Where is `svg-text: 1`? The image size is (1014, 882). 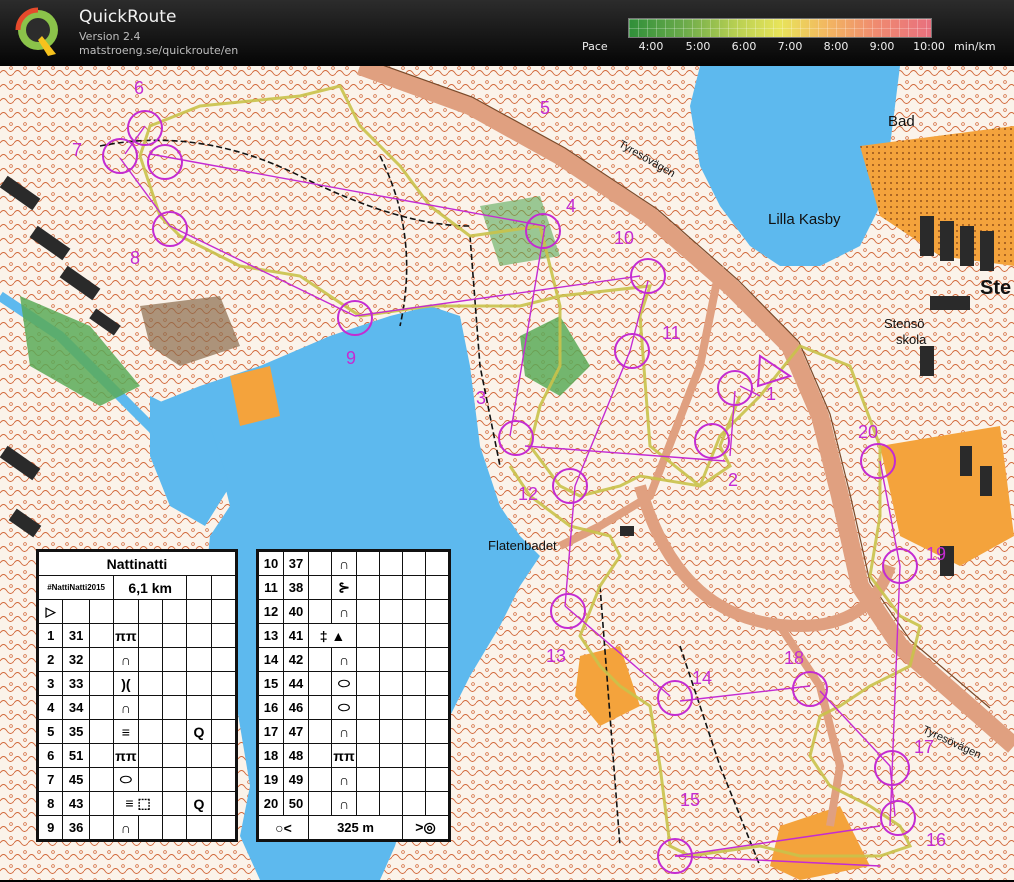
svg-text: 1 is located at coordinates (771, 394).